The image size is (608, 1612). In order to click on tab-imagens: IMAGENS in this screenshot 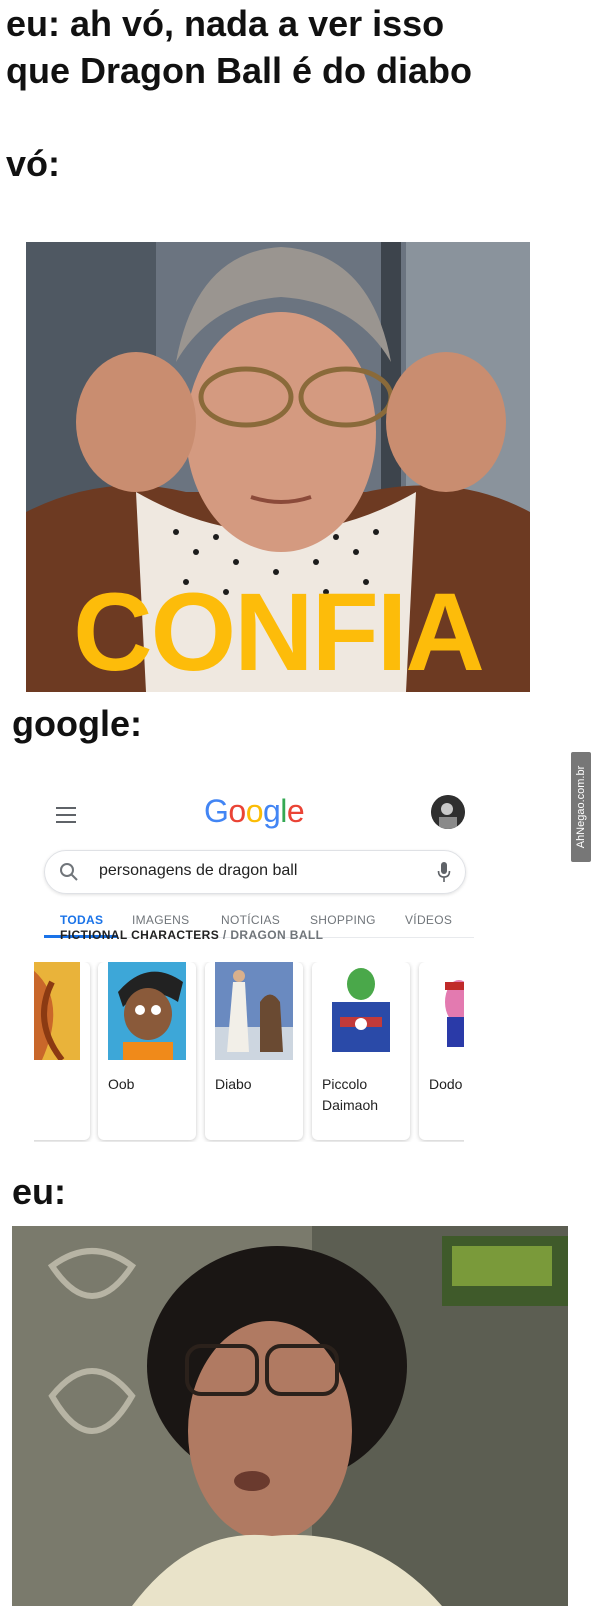, I will do `click(160, 920)`.